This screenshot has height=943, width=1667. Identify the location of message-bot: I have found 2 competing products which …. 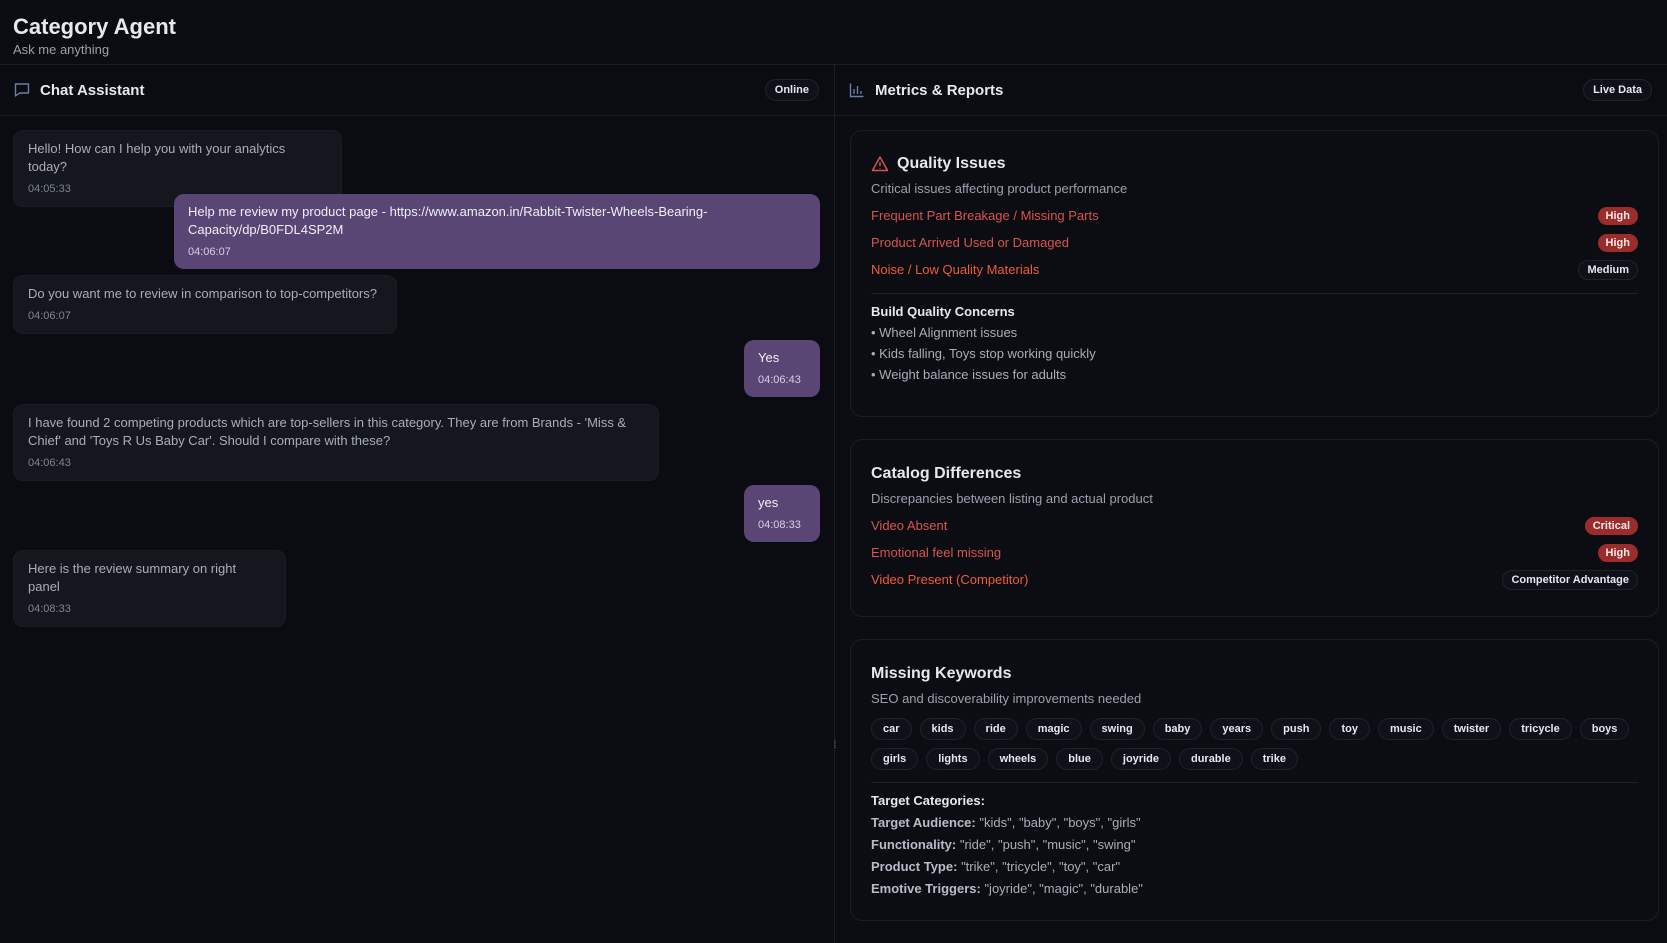
(336, 442).